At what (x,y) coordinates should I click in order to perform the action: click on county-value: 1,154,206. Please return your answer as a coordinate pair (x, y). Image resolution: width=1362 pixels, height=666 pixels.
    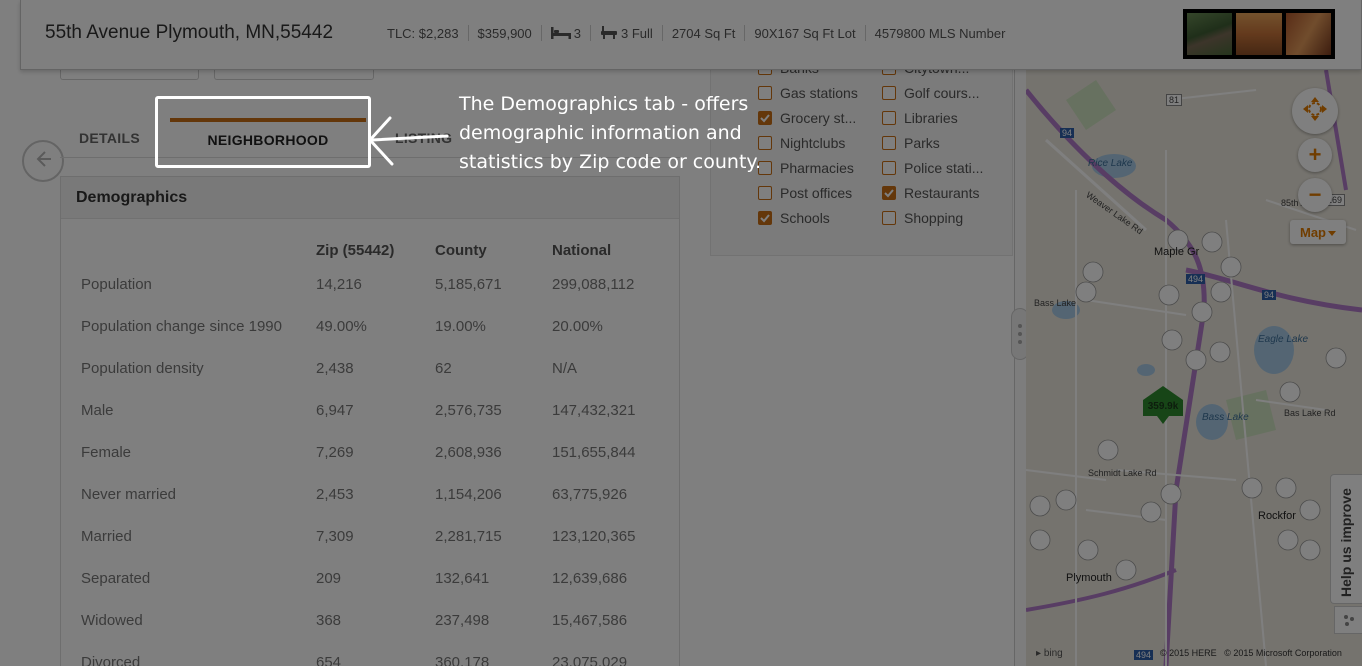
    Looking at the image, I should click on (468, 494).